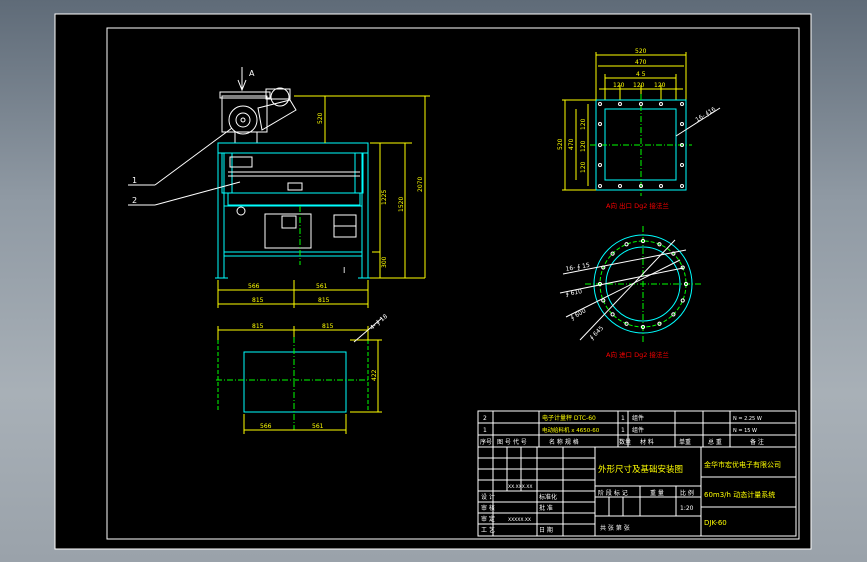  What do you see at coordinates (615, 528) in the screenshot?
I see `sheet-label: 共 张 第 张` at bounding box center [615, 528].